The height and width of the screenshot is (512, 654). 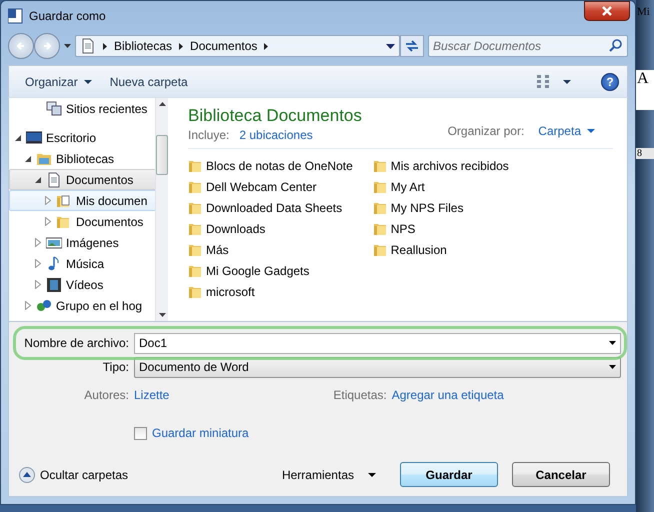 What do you see at coordinates (27, 474) in the screenshot?
I see `chevron-up-icon` at bounding box center [27, 474].